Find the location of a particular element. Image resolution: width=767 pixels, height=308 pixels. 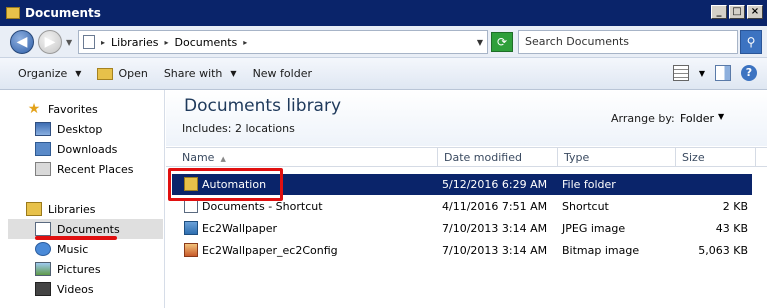

nav-item-label: Downloads is located at coordinates (87, 149).